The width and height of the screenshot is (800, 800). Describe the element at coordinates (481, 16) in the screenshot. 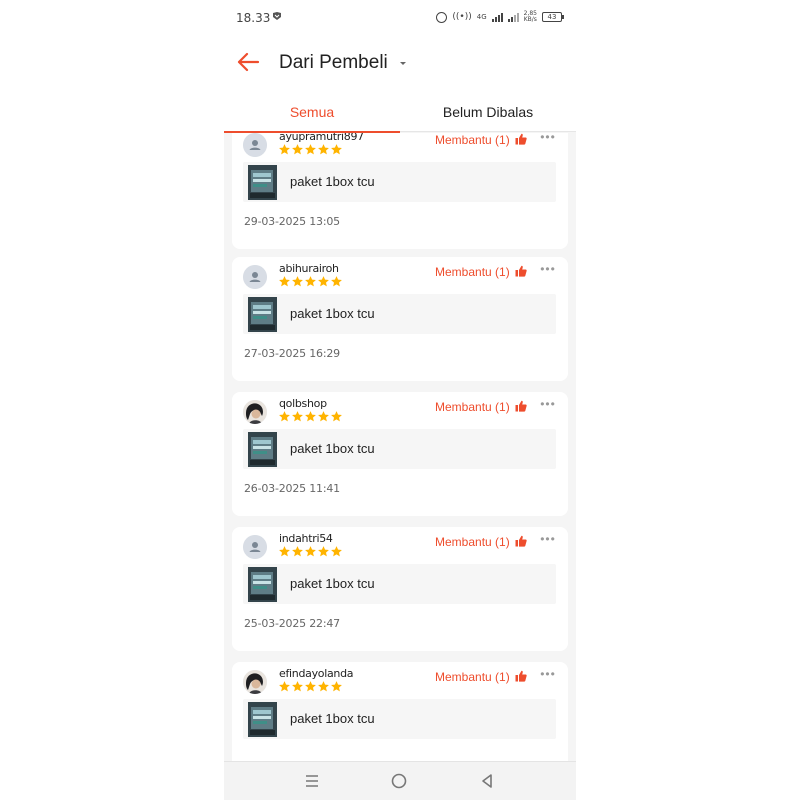

I see `network-type: 4G` at that location.